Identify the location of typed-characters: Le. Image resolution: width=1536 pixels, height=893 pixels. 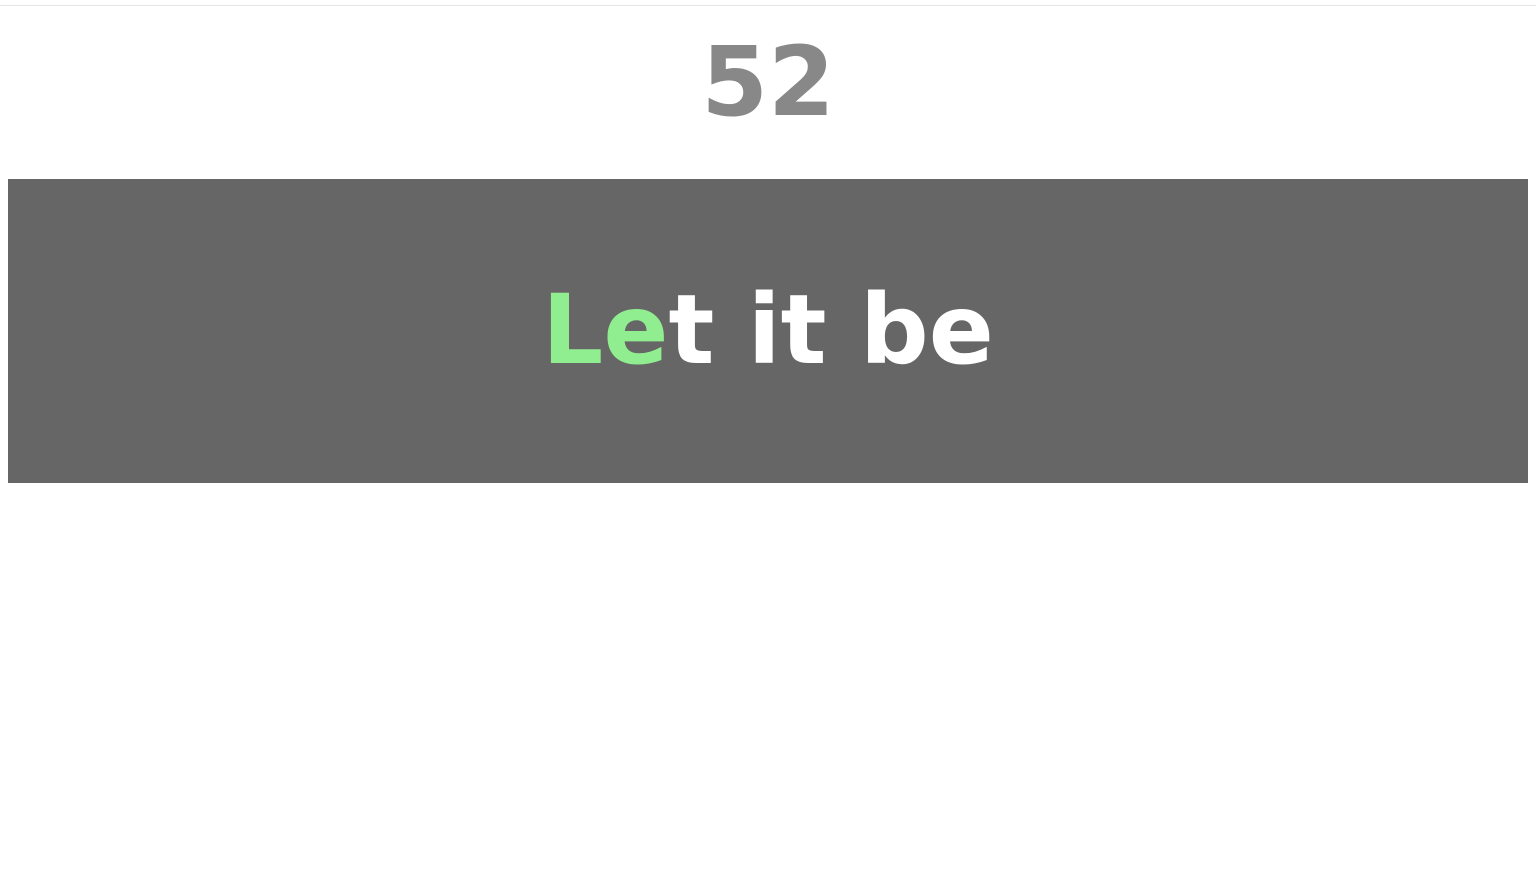
(605, 330).